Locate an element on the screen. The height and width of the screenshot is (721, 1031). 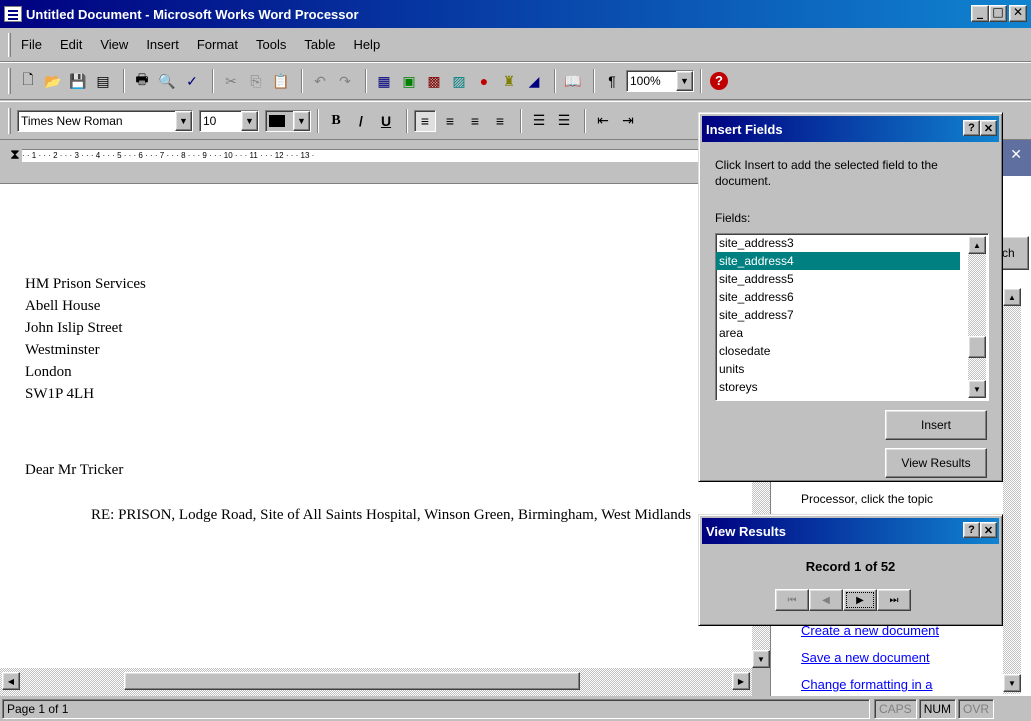
menu-view: View is located at coordinates (114, 44).